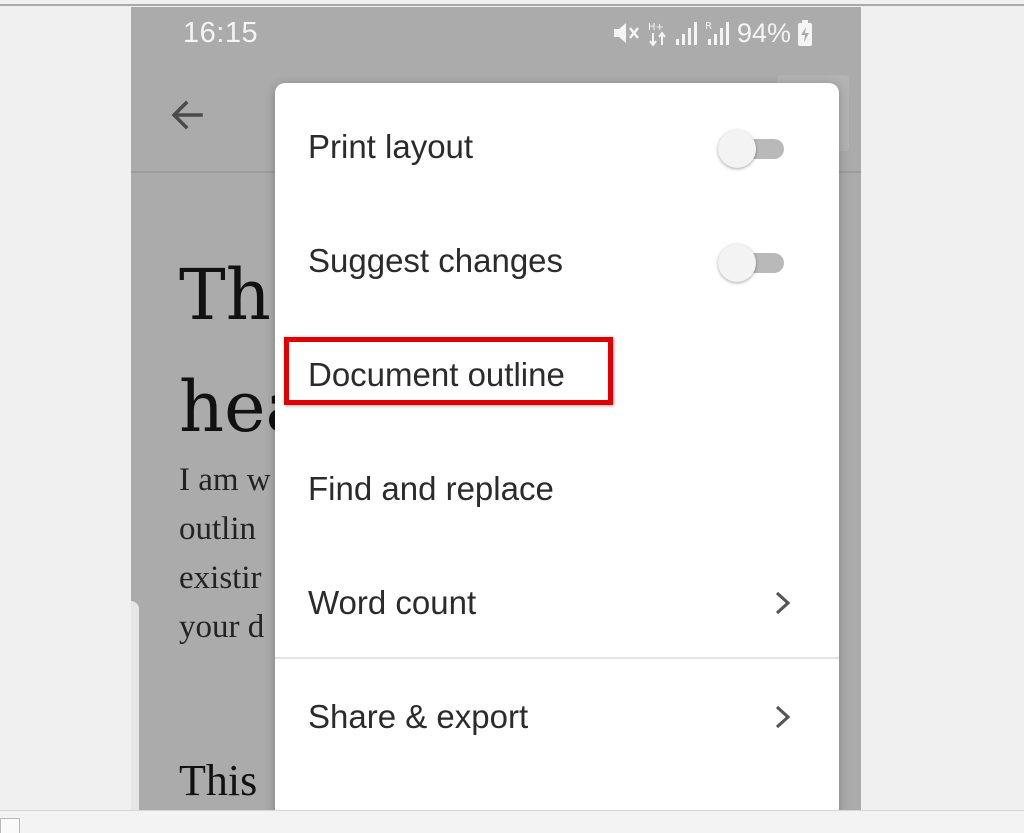 This screenshot has width=1024, height=833. Describe the element at coordinates (218, 780) in the screenshot. I see `document-second-heading: This` at that location.